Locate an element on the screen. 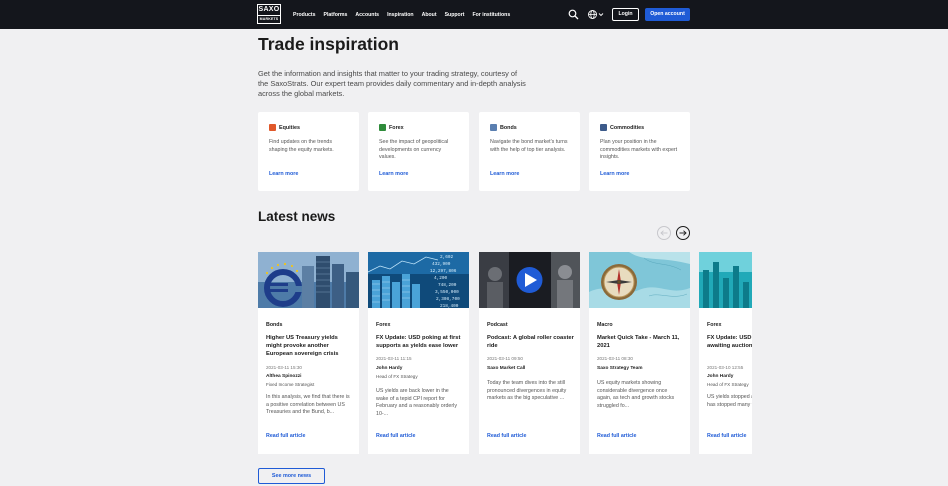  svg-text: 2,308,700 is located at coordinates (448, 299).